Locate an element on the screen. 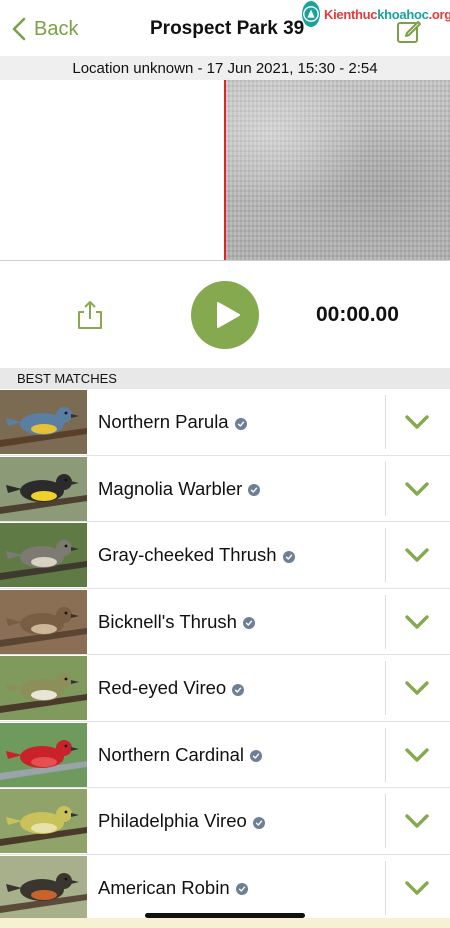 This screenshot has height=928, width=450. chevron-left-icon is located at coordinates (19, 29).